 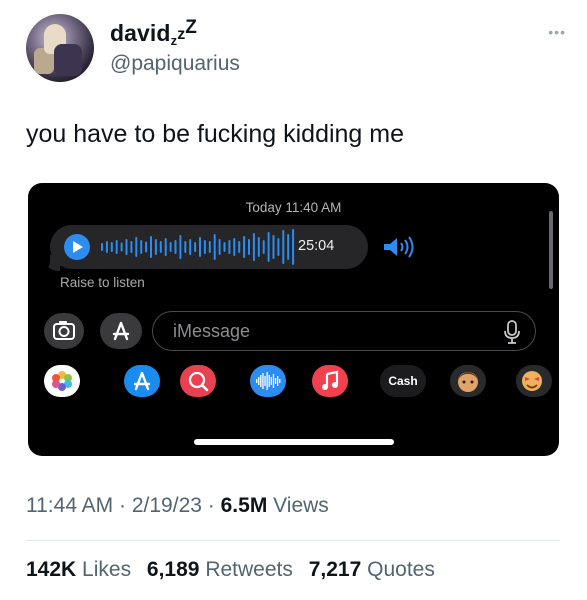 I want to click on photos-app-icon, so click(x=62, y=381).